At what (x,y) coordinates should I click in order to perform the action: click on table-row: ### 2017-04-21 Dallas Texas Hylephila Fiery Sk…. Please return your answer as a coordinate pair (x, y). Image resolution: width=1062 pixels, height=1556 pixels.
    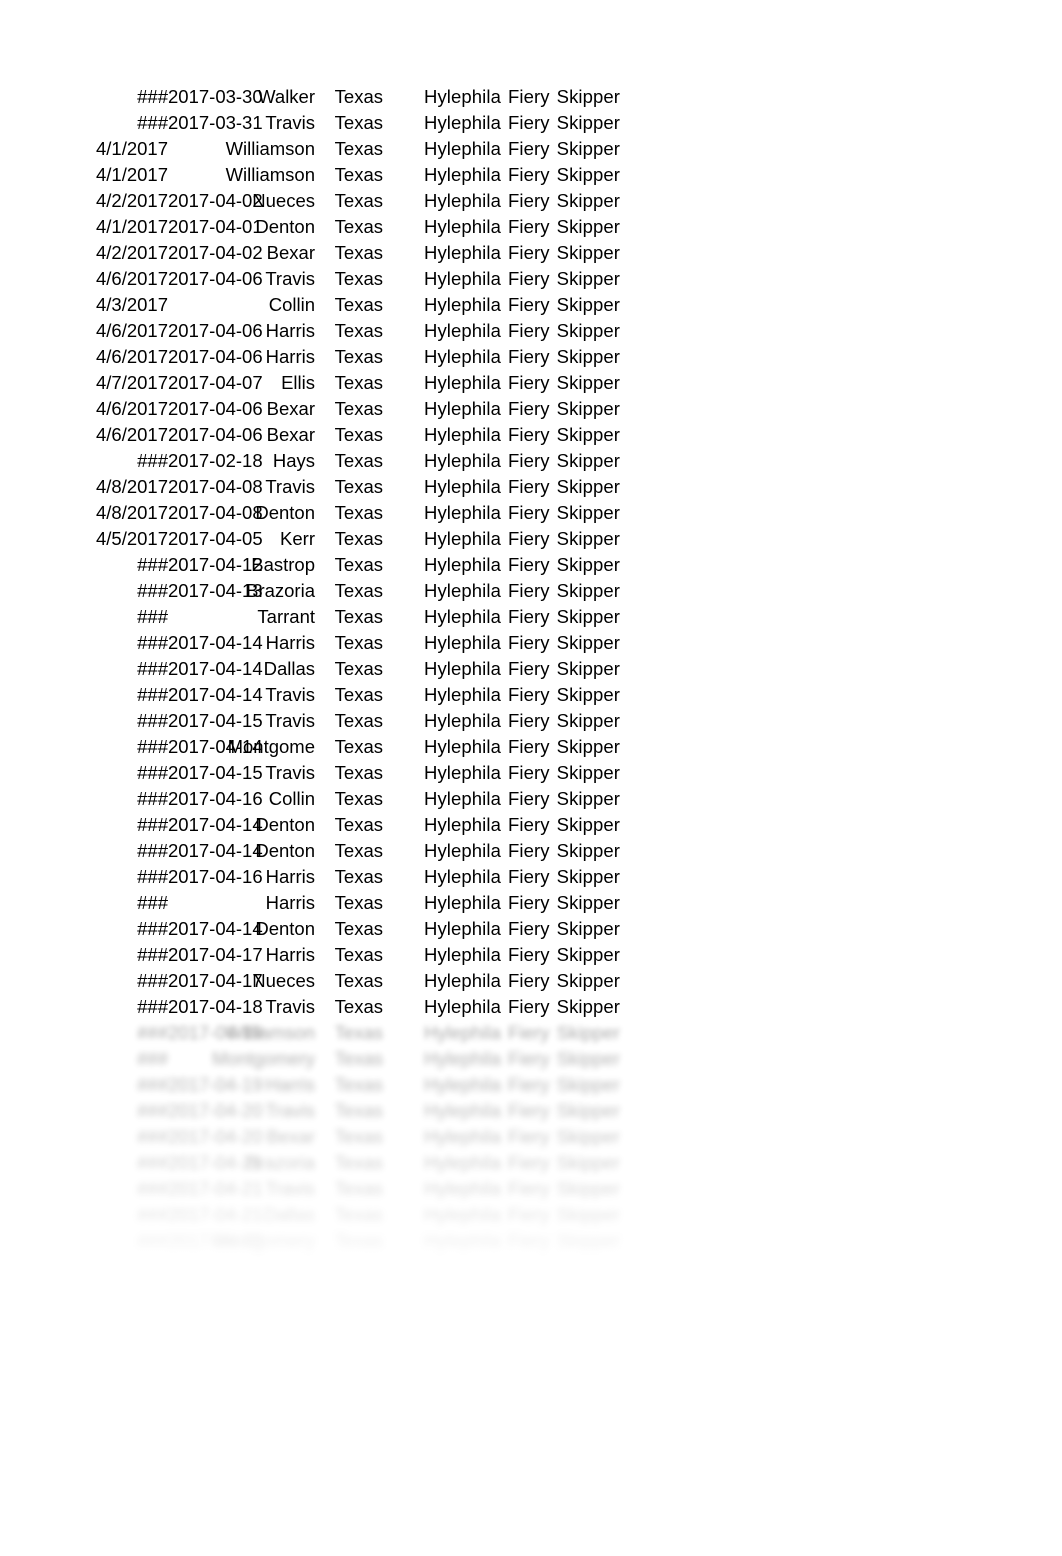
    Looking at the image, I should click on (531, 1215).